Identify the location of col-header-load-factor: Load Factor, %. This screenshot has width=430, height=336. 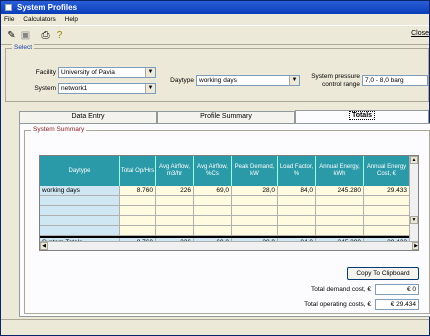
(297, 171).